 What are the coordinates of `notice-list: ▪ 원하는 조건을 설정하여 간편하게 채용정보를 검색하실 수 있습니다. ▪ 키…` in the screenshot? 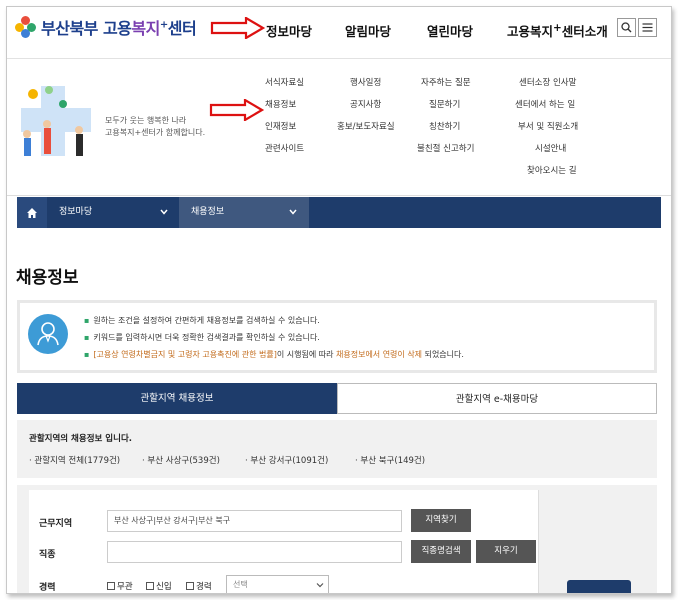 It's located at (274, 337).